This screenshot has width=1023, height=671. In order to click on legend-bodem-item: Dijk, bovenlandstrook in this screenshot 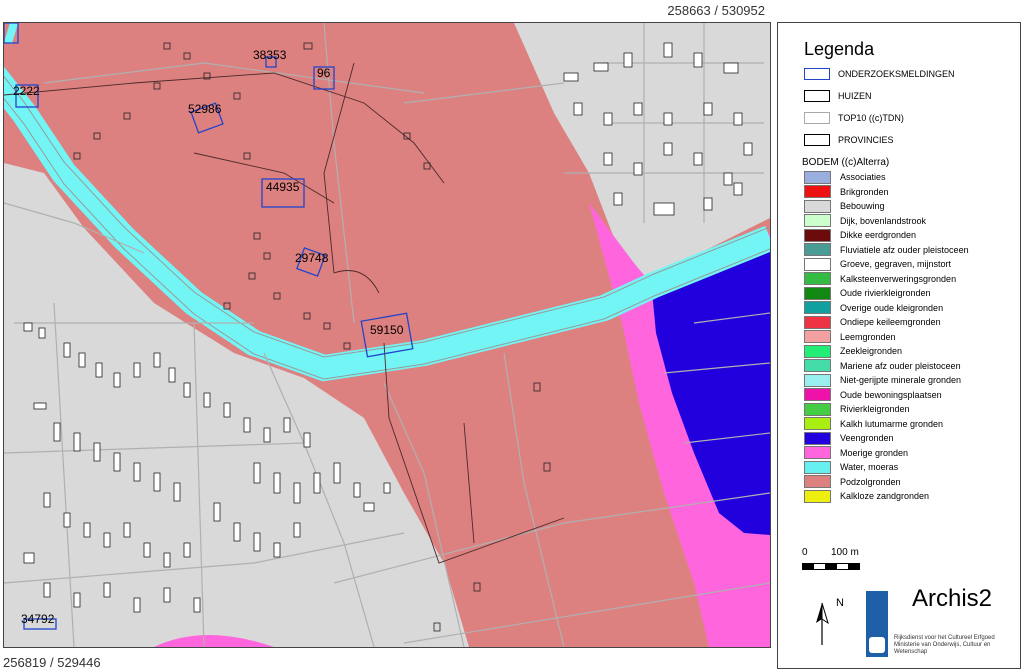, I will do `click(865, 221)`.